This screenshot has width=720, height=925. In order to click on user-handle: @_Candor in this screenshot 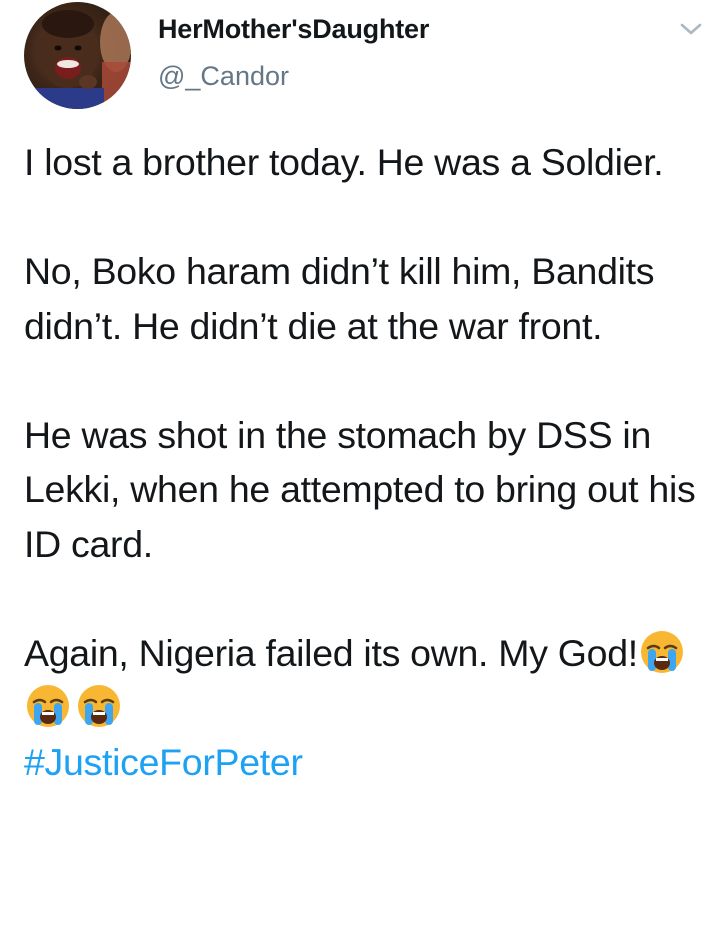, I will do `click(293, 76)`.